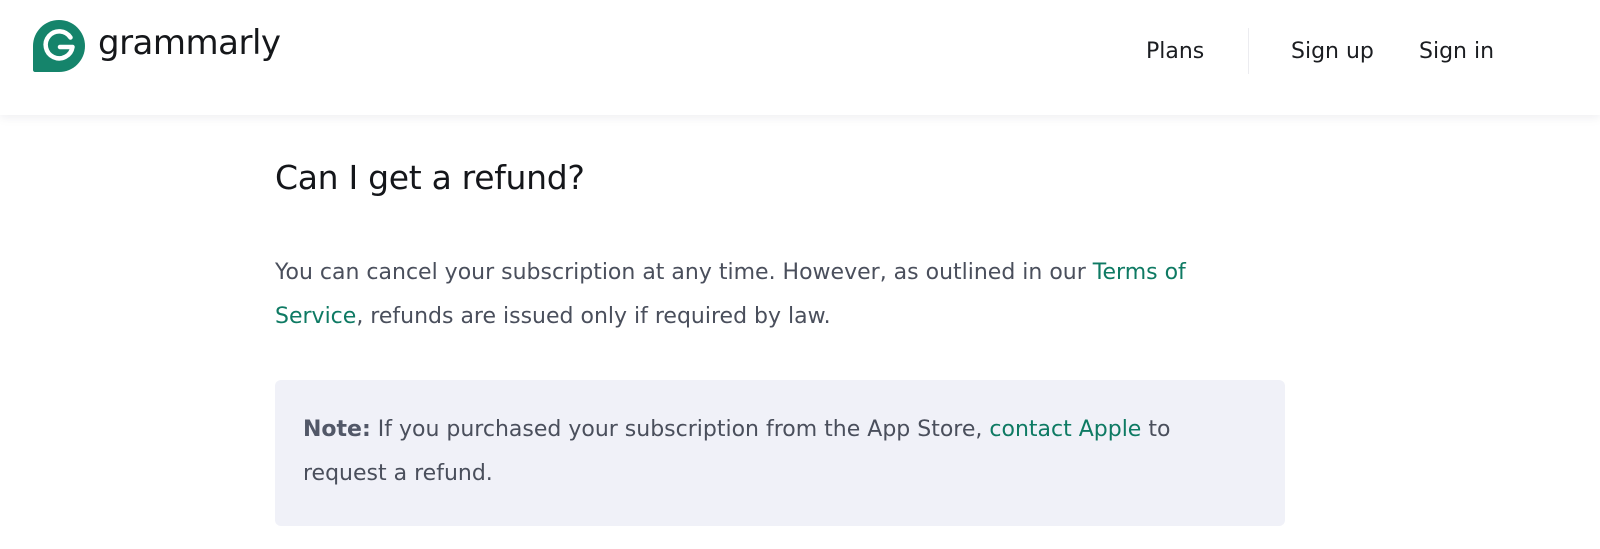  I want to click on contact-apple-link: contact Apple, so click(1065, 429).